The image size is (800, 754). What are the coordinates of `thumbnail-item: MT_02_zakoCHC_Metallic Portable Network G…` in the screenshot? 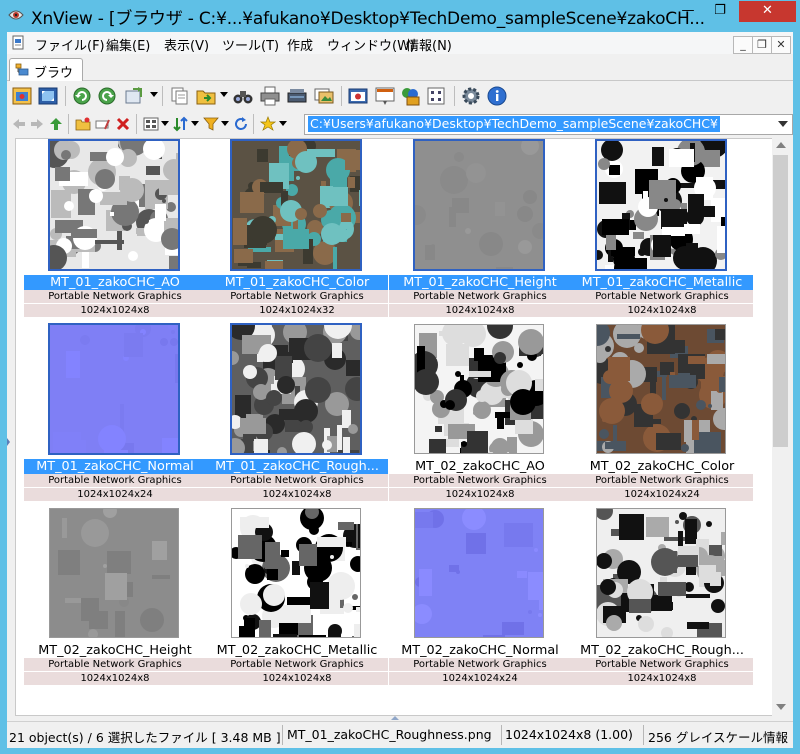 It's located at (297, 598).